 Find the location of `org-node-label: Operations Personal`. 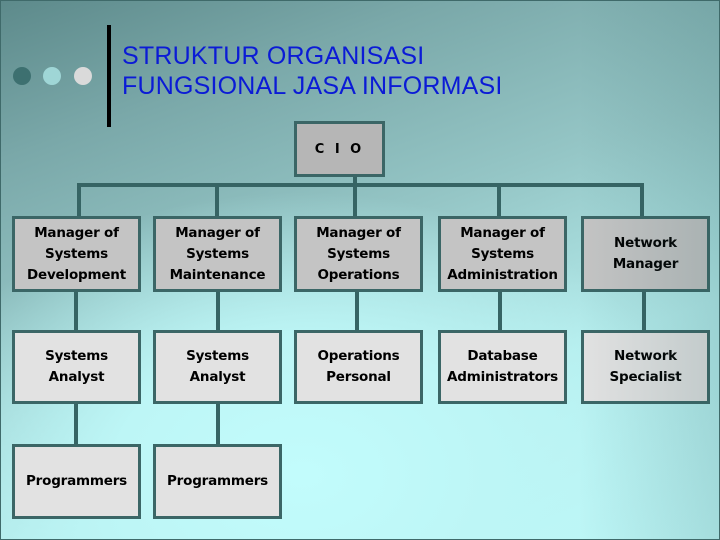

org-node-label: Operations Personal is located at coordinates (358, 366).